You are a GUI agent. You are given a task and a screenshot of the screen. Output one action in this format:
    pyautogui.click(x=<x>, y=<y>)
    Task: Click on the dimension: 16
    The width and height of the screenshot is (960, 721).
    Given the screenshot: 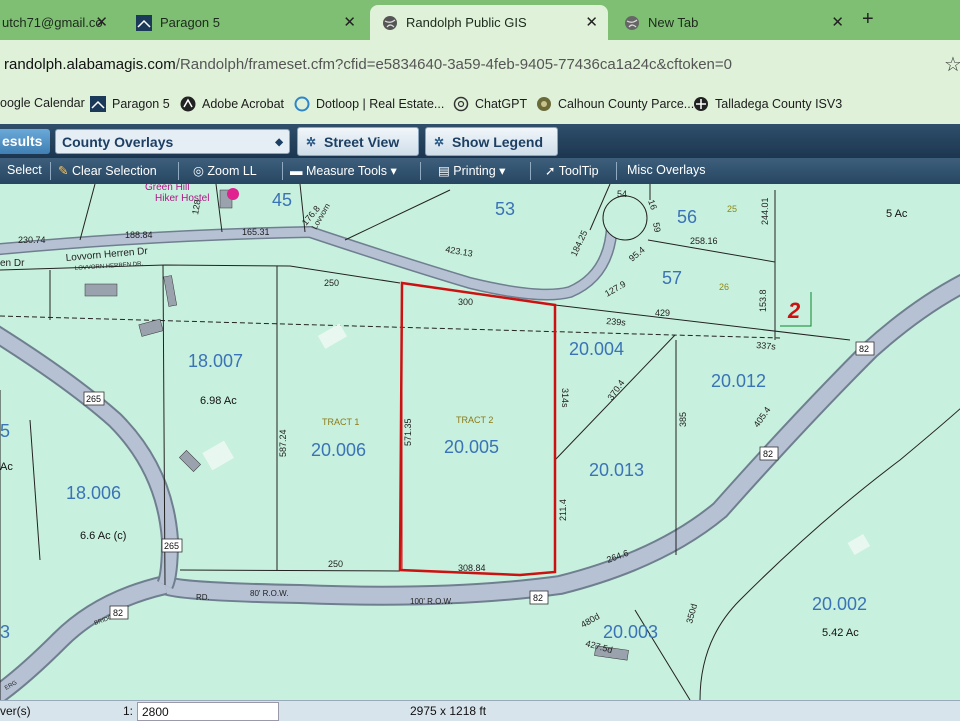 What is the action you would take?
    pyautogui.click(x=652, y=204)
    